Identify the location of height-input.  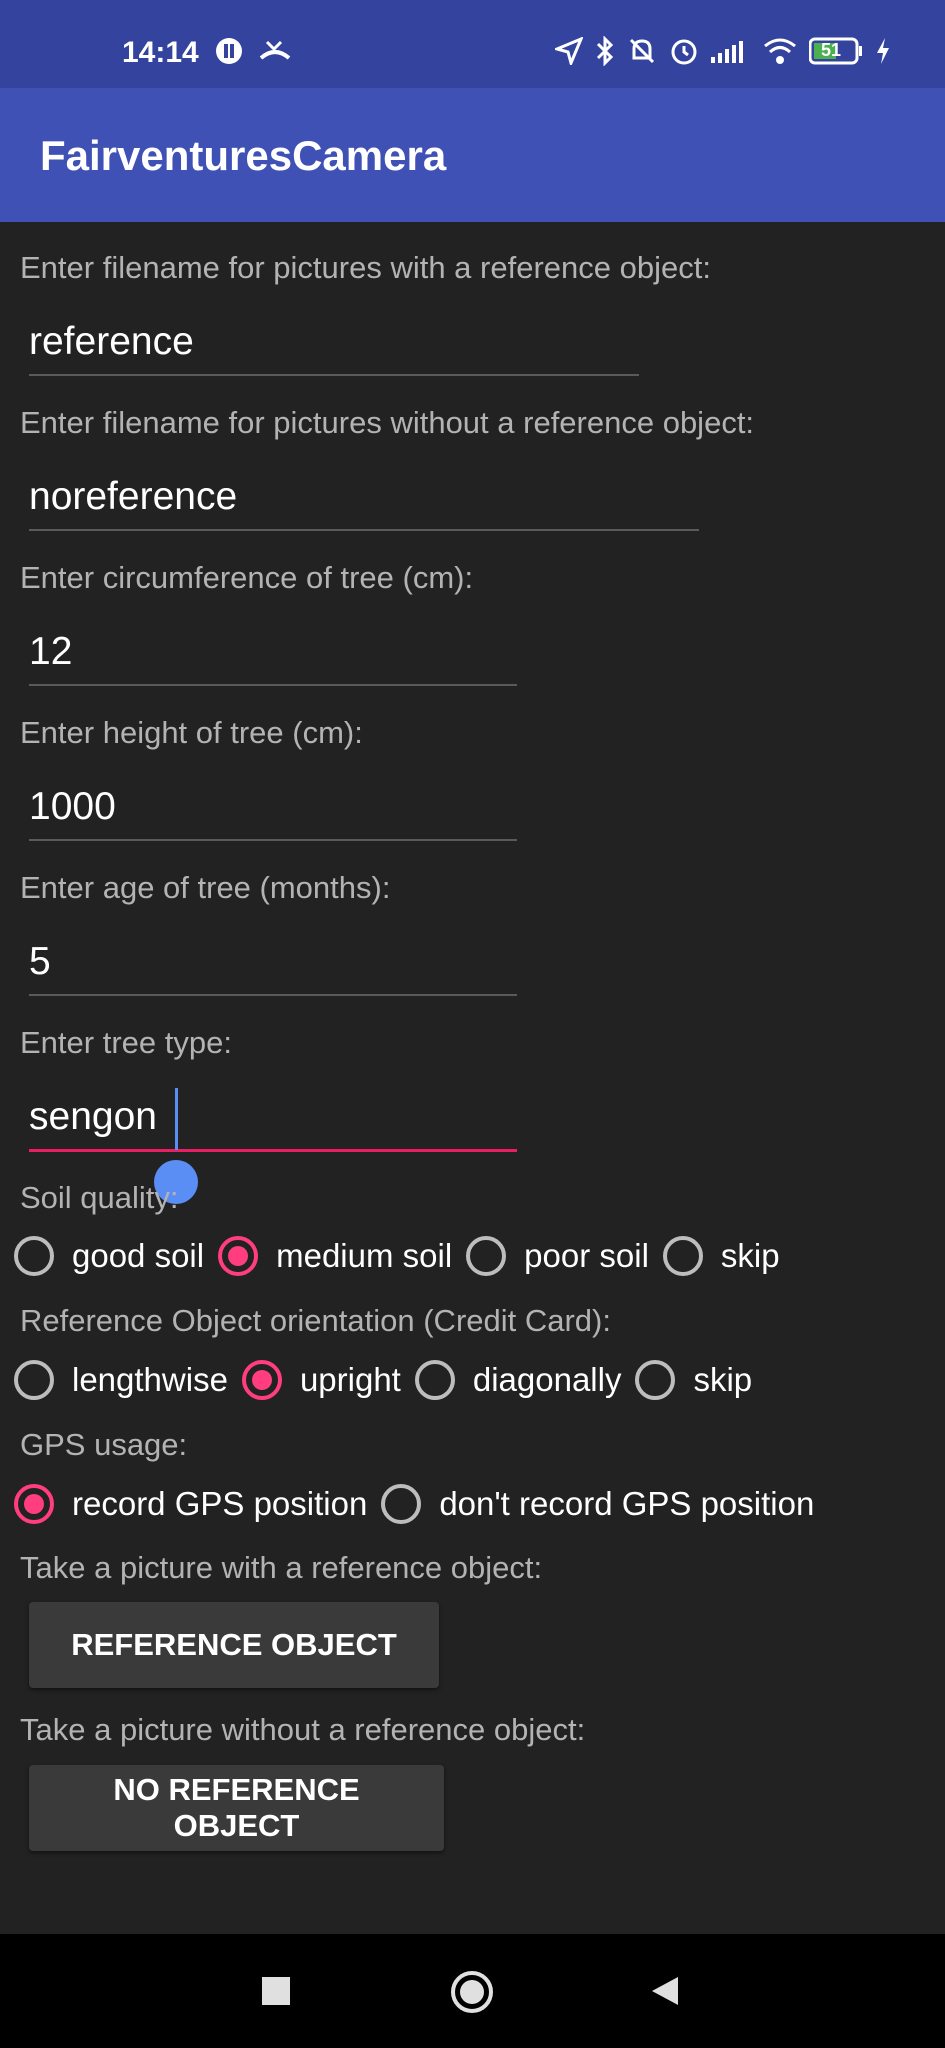
(273, 807).